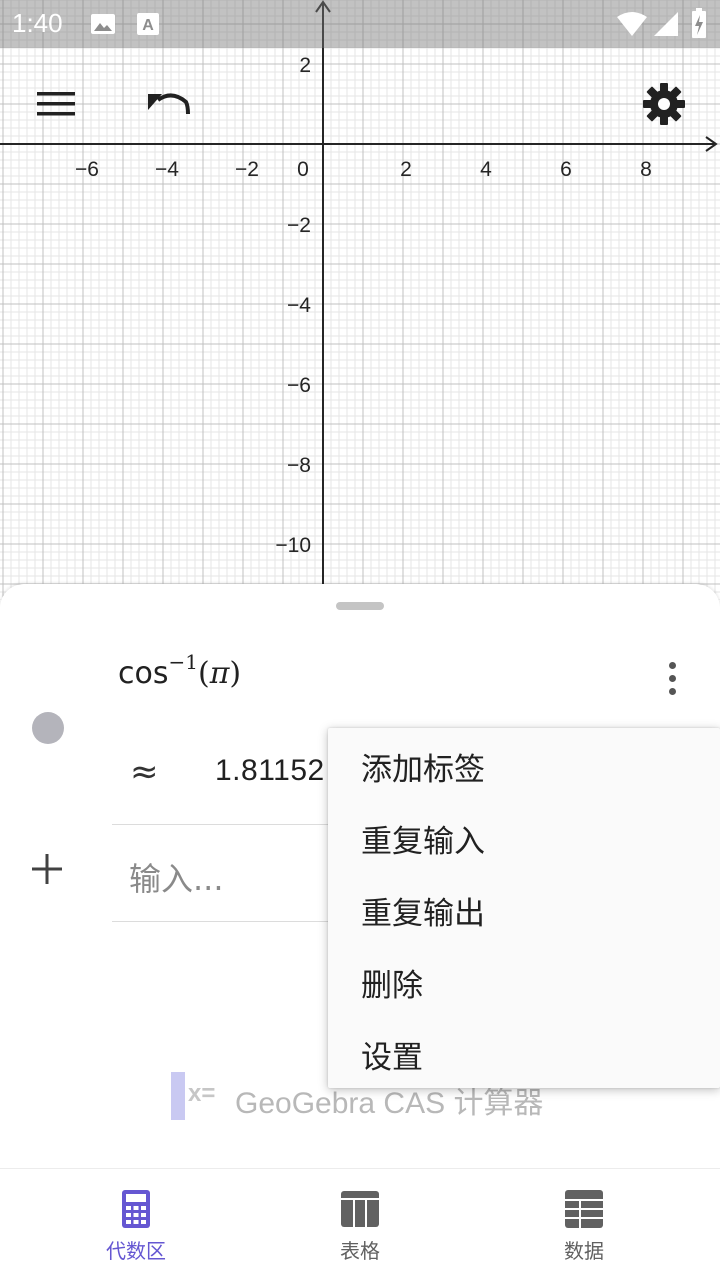 The height and width of the screenshot is (1280, 720). I want to click on more-options-icon, so click(672, 682).